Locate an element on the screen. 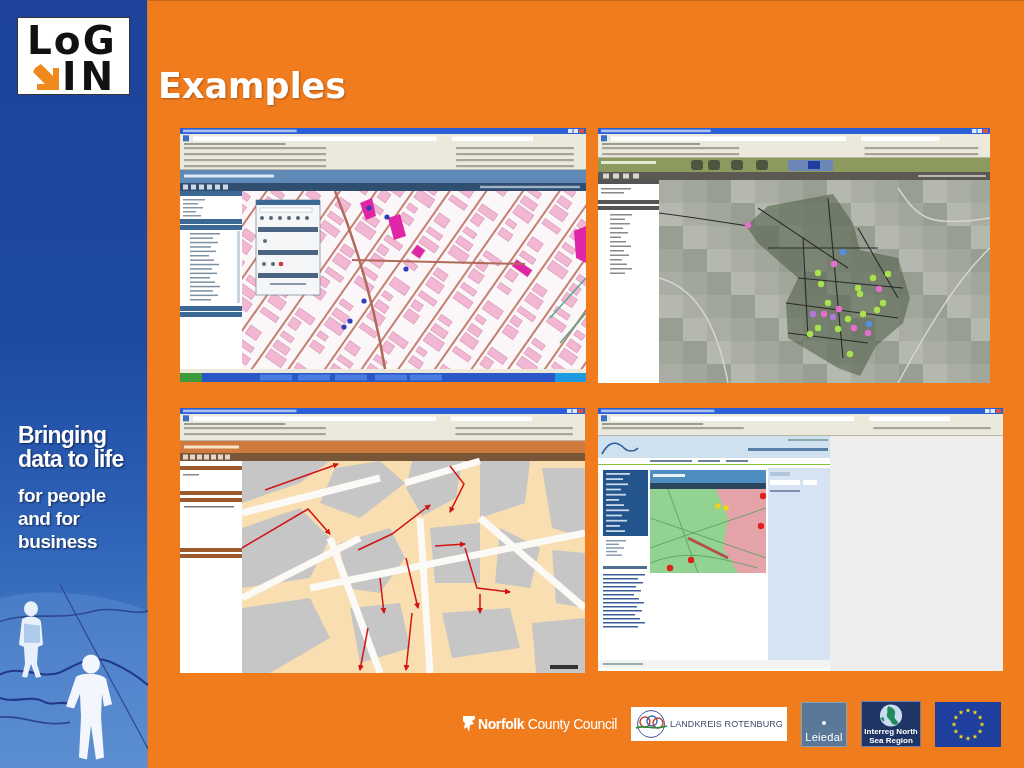  logo-text: LoG is located at coordinates (72, 41).